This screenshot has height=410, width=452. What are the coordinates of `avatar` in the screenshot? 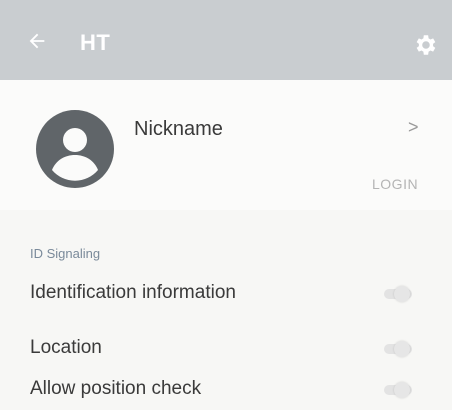 It's located at (75, 149).